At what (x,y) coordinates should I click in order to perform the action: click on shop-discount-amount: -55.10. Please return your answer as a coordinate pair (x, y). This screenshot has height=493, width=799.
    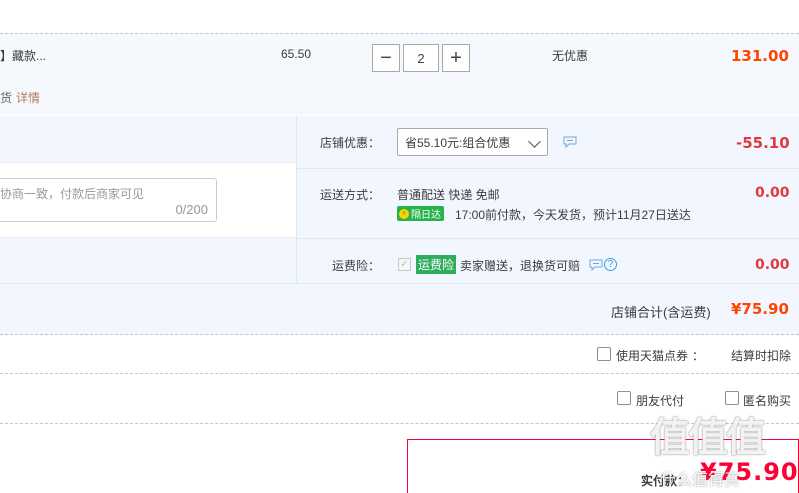
    Looking at the image, I should click on (763, 143).